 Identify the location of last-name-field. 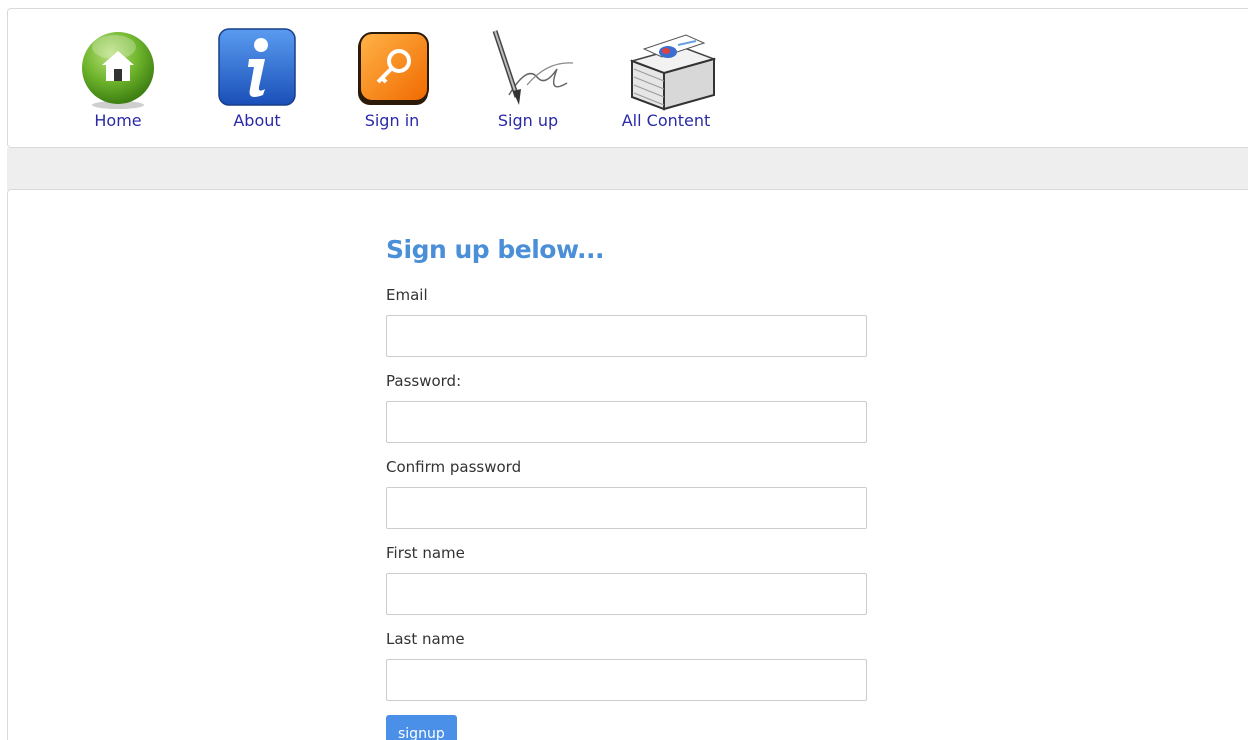
(626, 680).